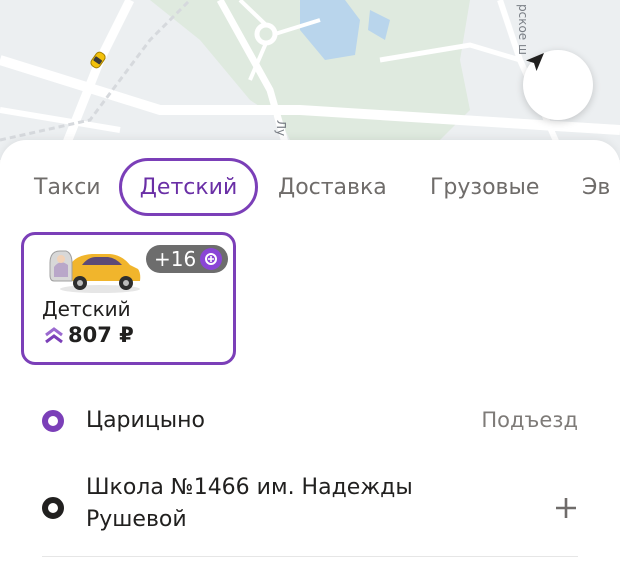 The width and height of the screenshot is (620, 566). I want to click on tab-evacuation: Эв, so click(596, 187).